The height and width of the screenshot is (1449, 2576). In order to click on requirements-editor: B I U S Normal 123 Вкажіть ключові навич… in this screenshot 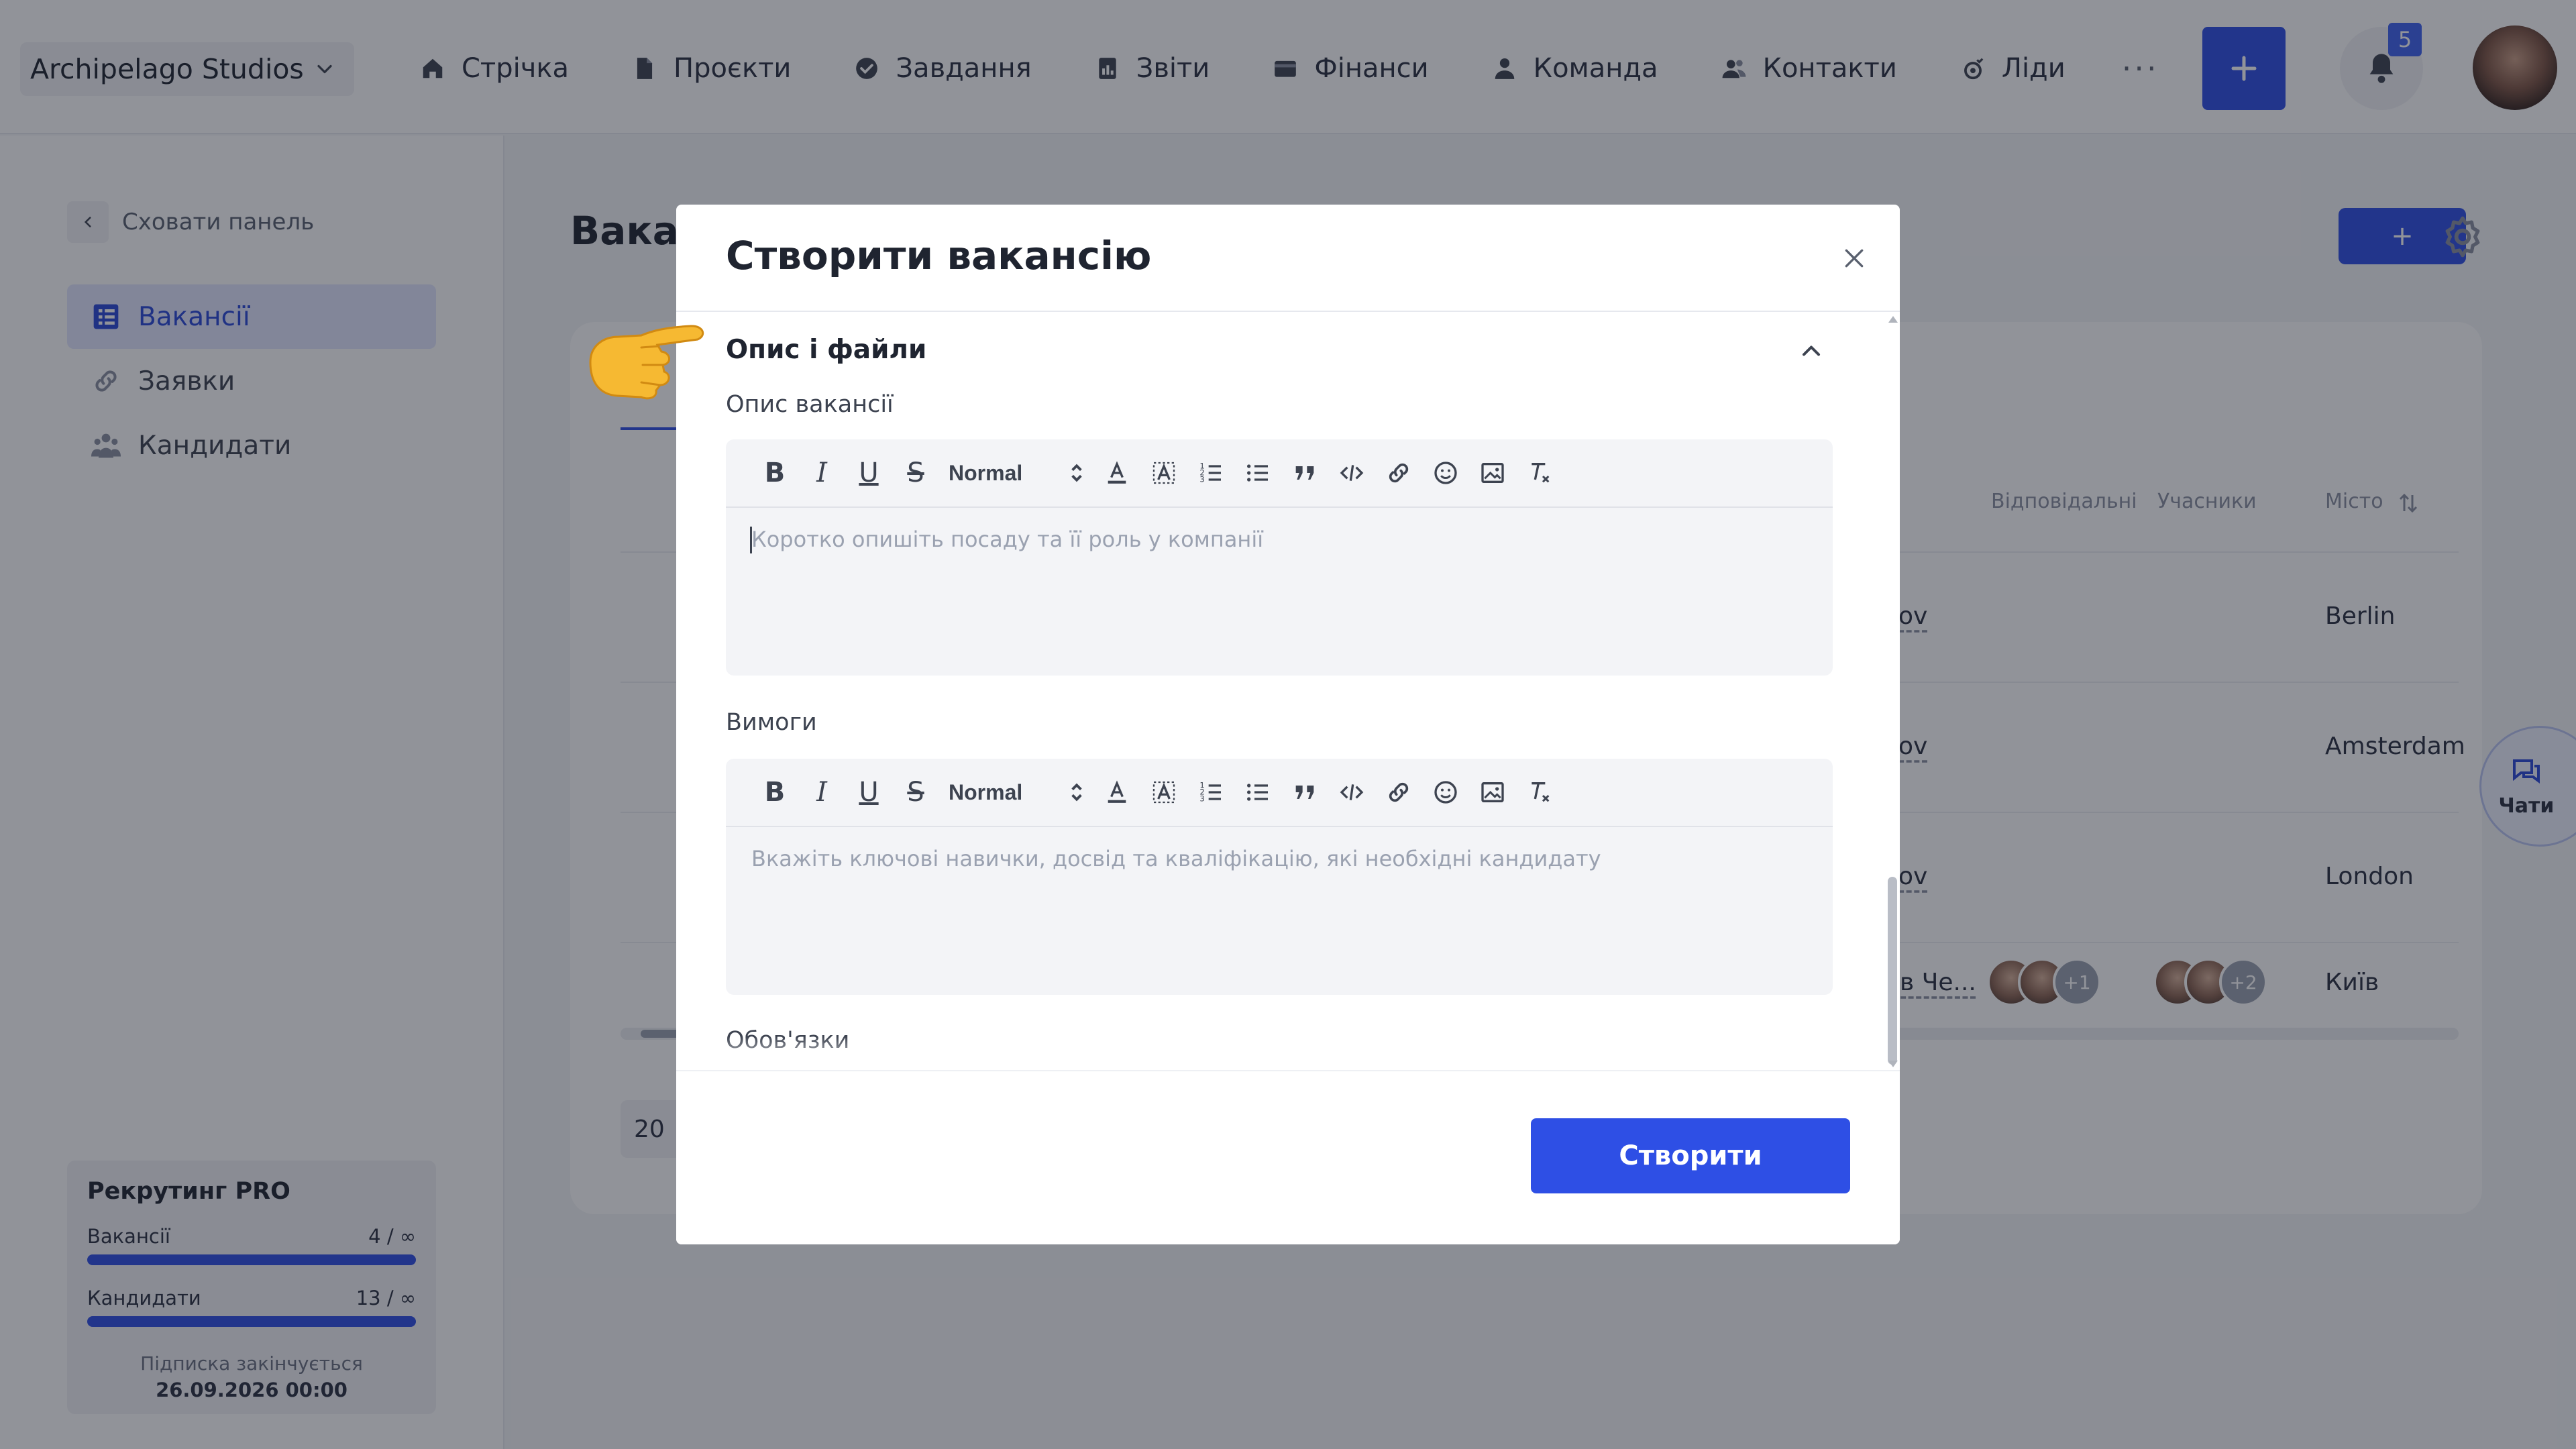, I will do `click(1279, 877)`.